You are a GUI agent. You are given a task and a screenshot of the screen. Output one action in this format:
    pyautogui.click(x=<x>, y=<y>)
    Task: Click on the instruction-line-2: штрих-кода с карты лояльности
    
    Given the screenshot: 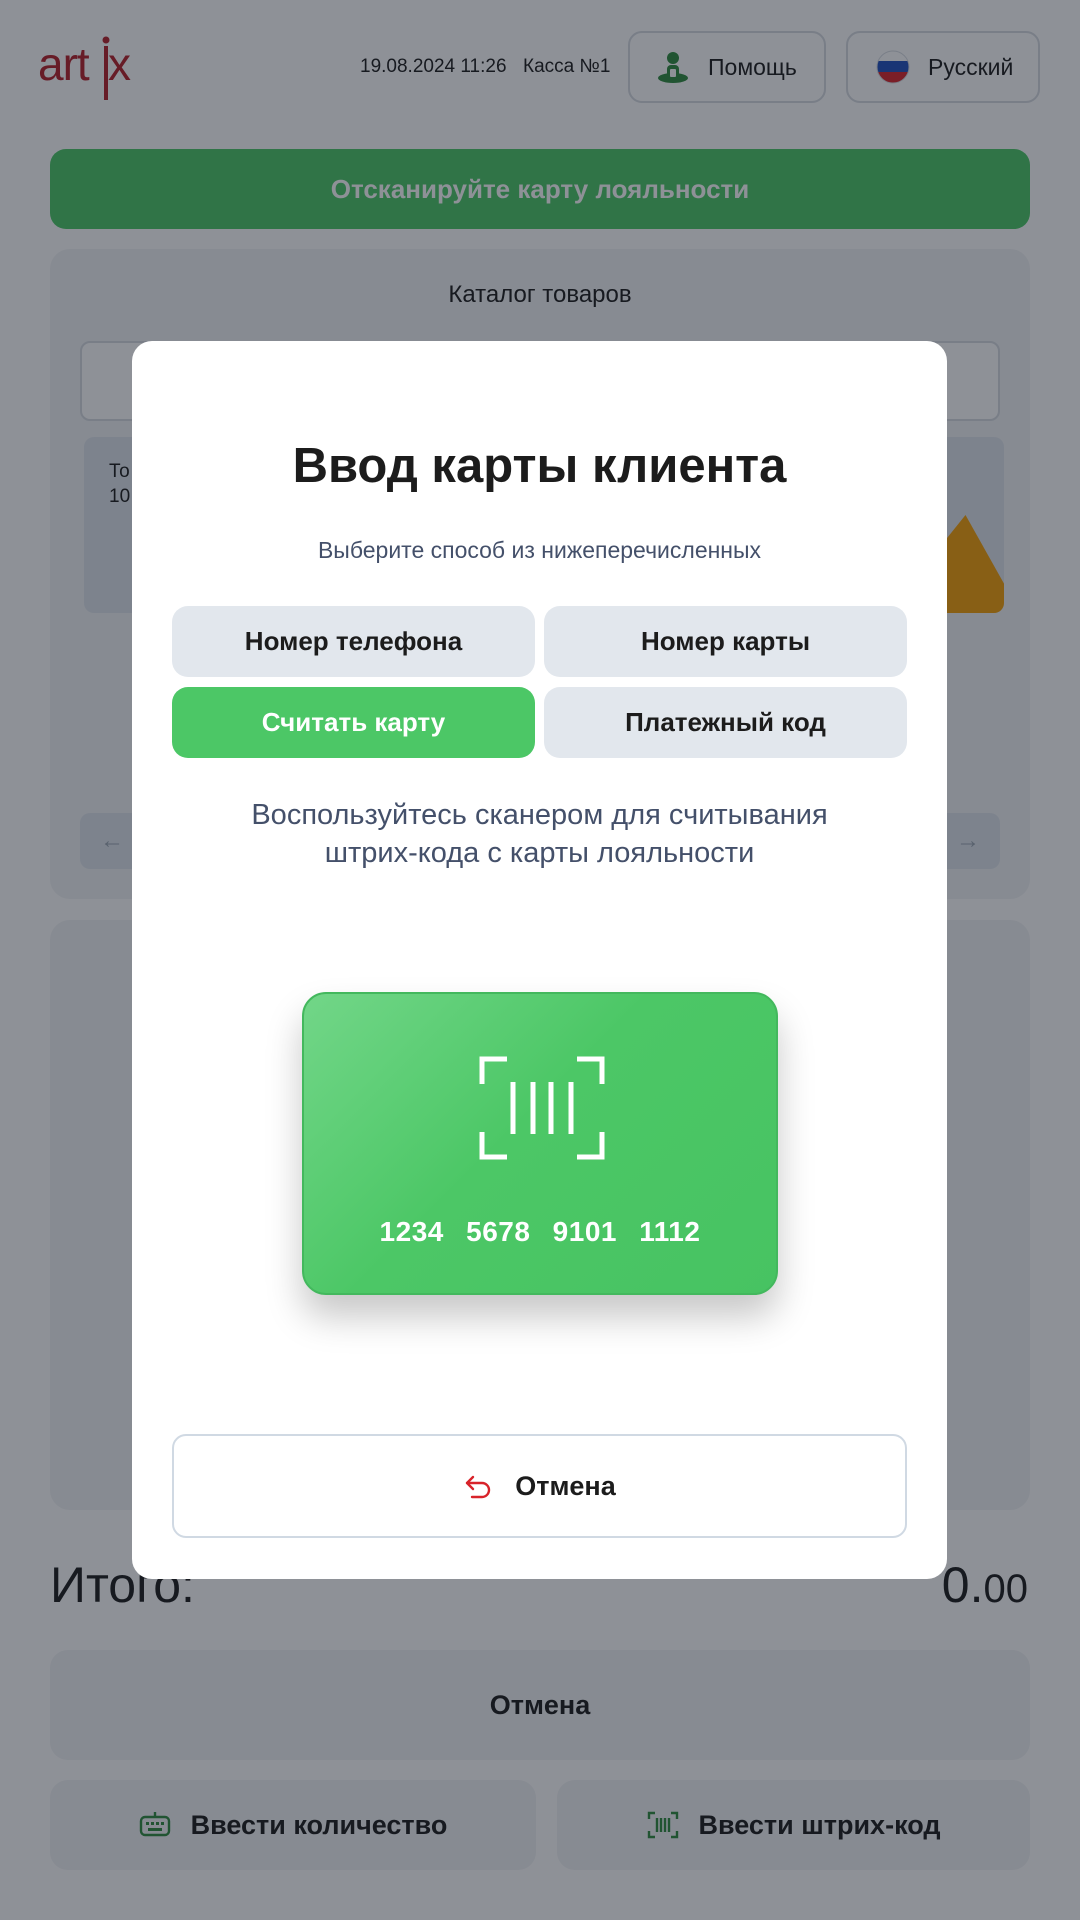 What is the action you would take?
    pyautogui.click(x=539, y=853)
    